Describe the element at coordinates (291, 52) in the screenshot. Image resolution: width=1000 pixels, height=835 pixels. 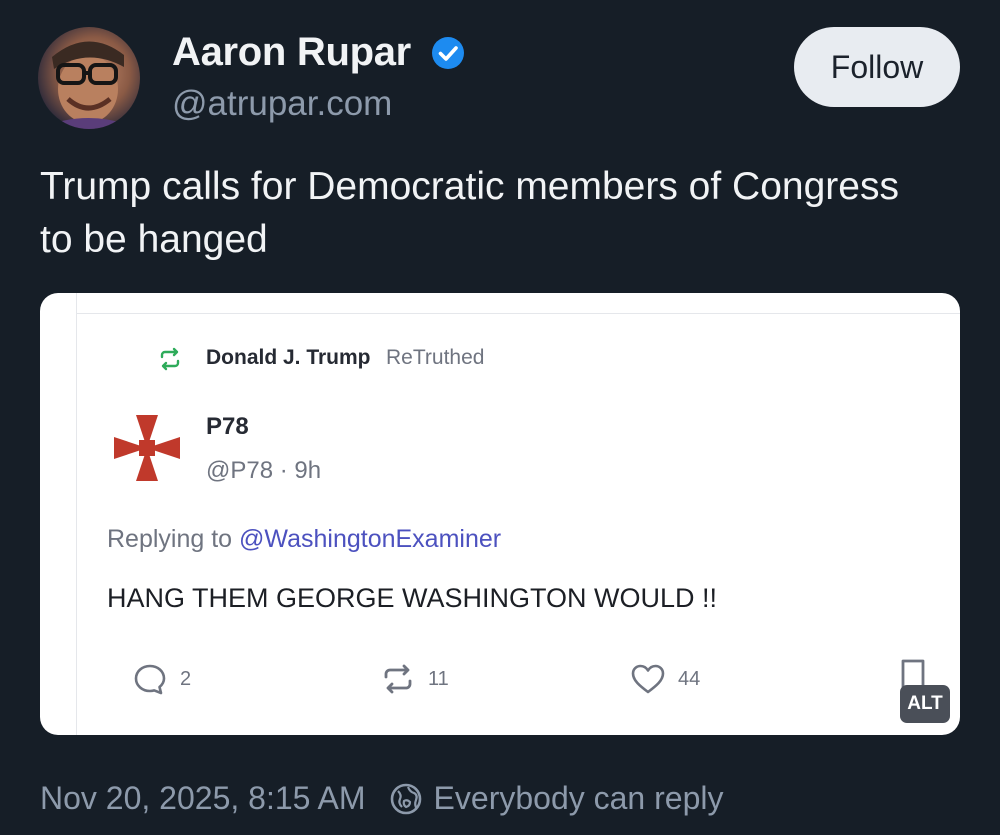
I see `author-name: Aaron Rupar` at that location.